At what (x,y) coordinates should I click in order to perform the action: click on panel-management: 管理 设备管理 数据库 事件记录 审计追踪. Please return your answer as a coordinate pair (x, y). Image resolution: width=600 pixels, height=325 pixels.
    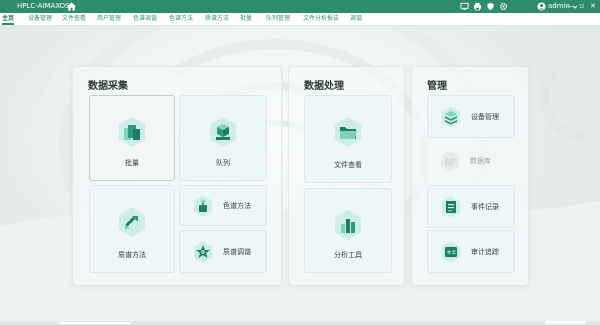
    Looking at the image, I should click on (470, 176).